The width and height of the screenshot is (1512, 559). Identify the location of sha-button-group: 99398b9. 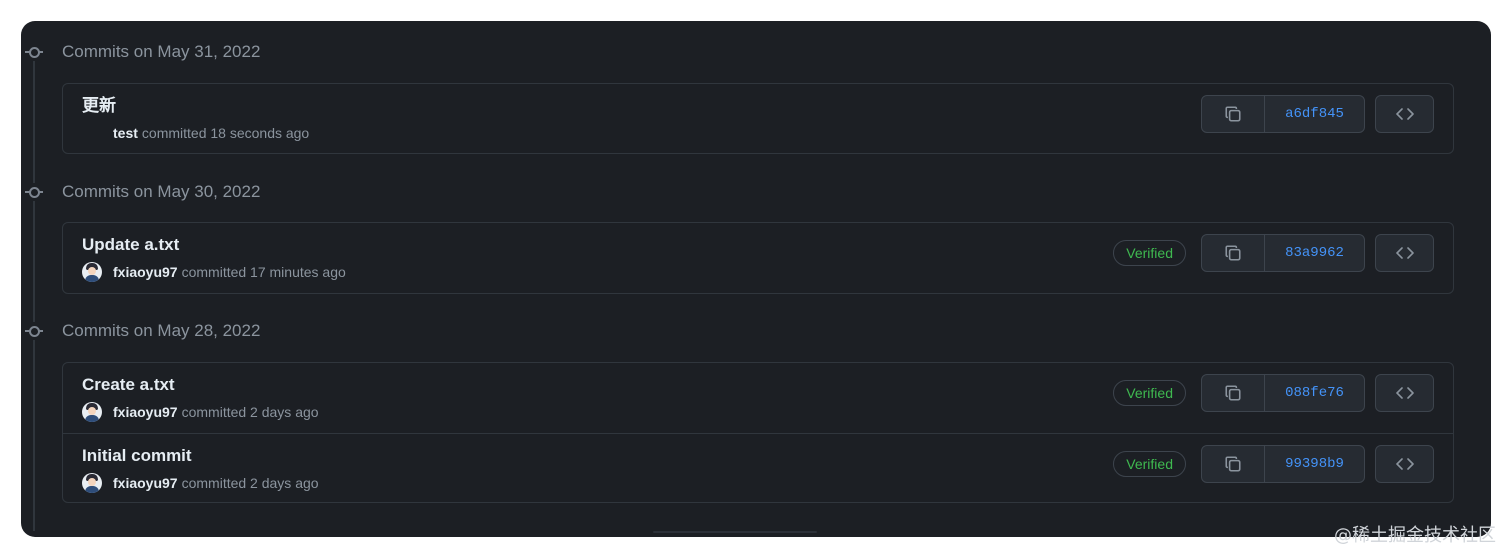
(1283, 464).